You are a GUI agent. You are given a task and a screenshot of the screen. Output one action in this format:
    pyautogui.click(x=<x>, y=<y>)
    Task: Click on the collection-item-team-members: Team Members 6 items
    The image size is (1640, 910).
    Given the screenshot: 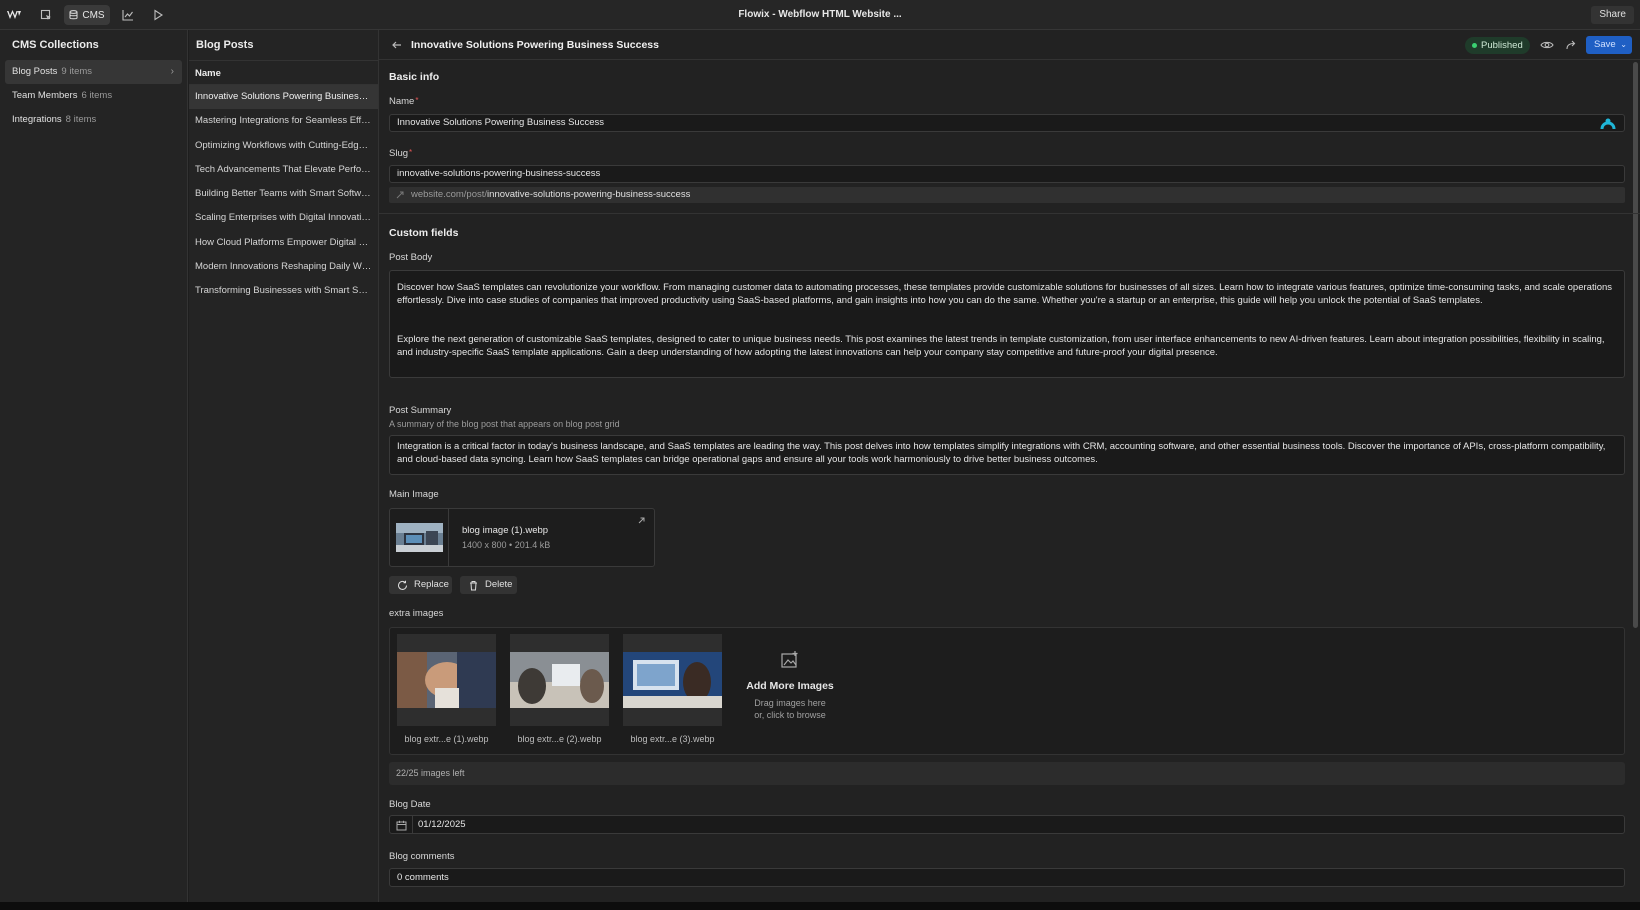 What is the action you would take?
    pyautogui.click(x=93, y=96)
    